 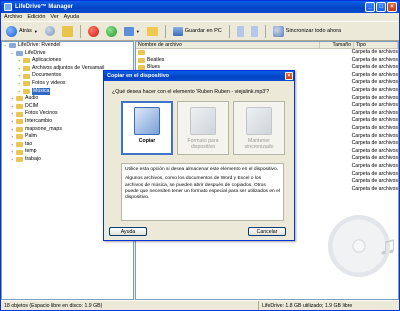 I want to click on list-header: Nombre de archivo Tamaño Tipo, so click(x=267, y=45).